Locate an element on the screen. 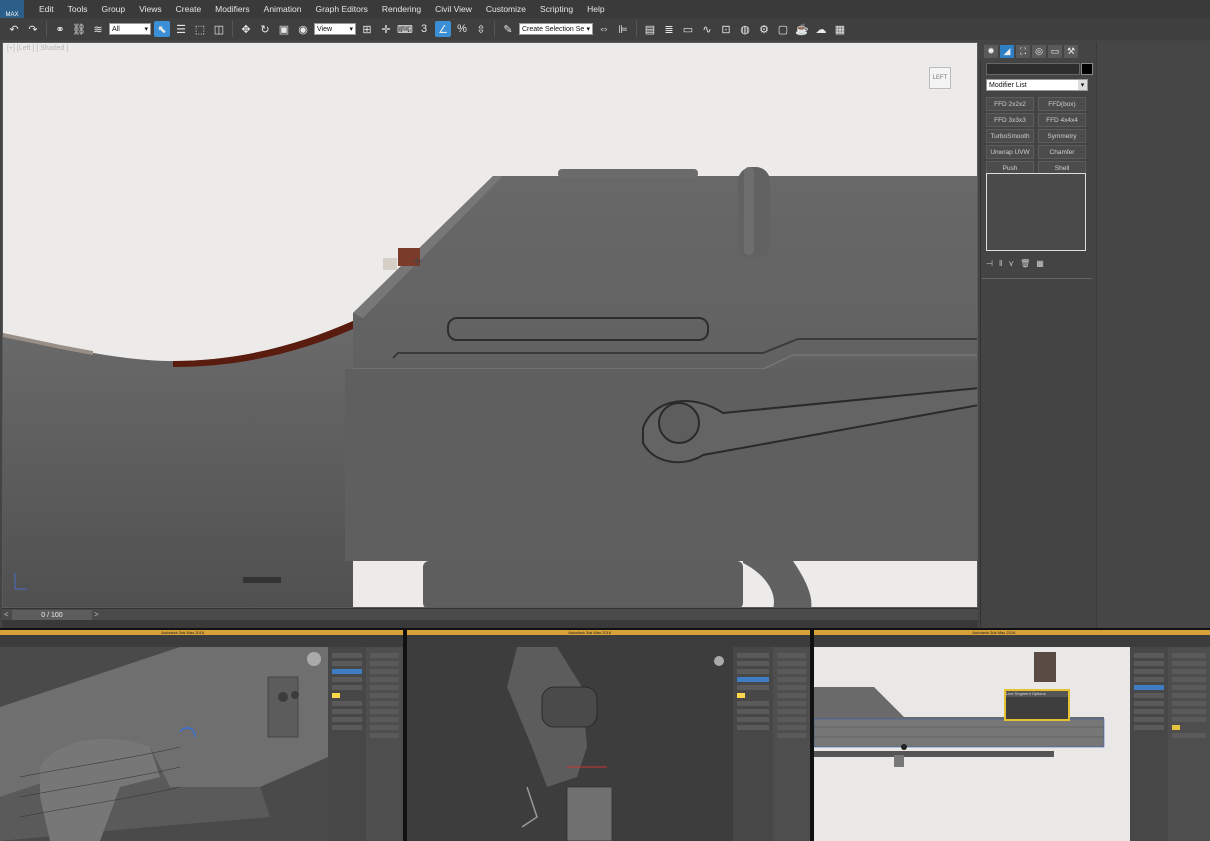  thumbnail-menu is located at coordinates (1012, 640).